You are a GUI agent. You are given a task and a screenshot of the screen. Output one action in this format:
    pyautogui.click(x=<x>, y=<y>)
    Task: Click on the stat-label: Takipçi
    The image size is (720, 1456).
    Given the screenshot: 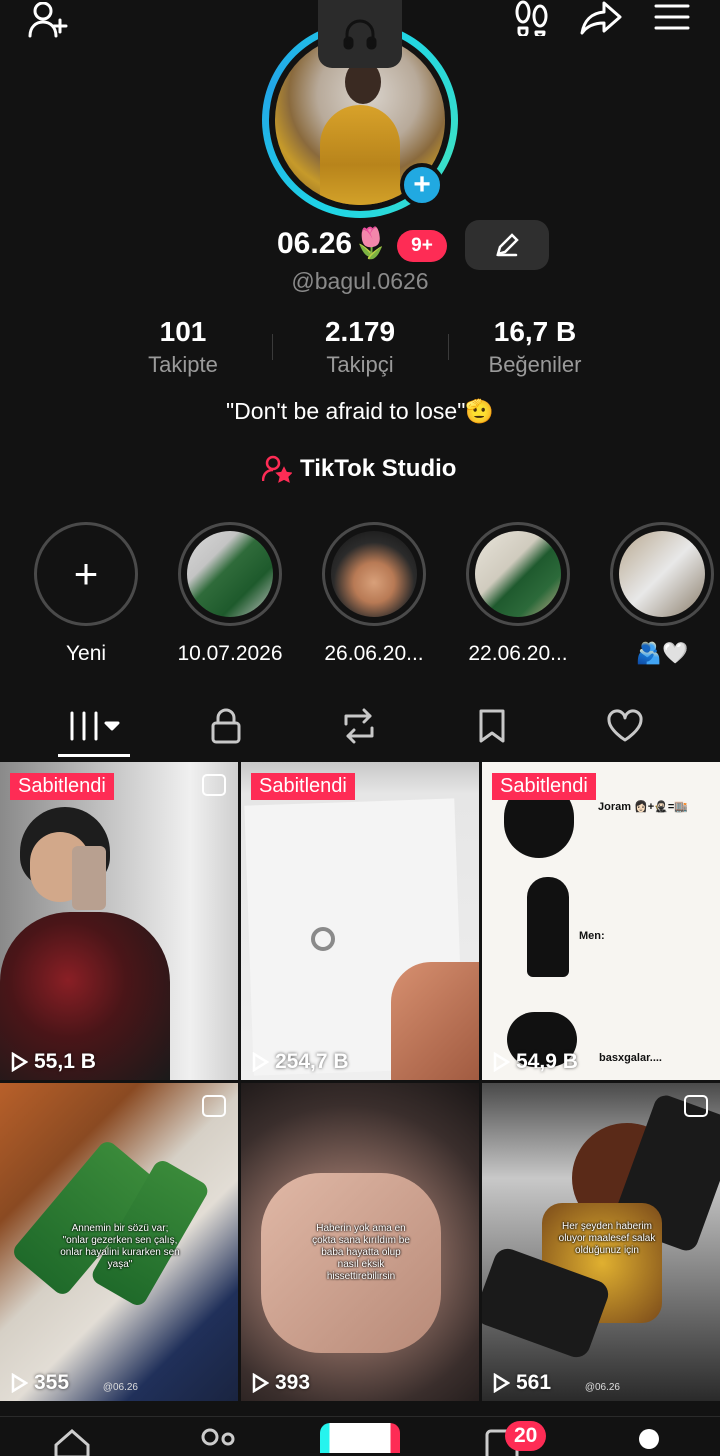 What is the action you would take?
    pyautogui.click(x=360, y=364)
    